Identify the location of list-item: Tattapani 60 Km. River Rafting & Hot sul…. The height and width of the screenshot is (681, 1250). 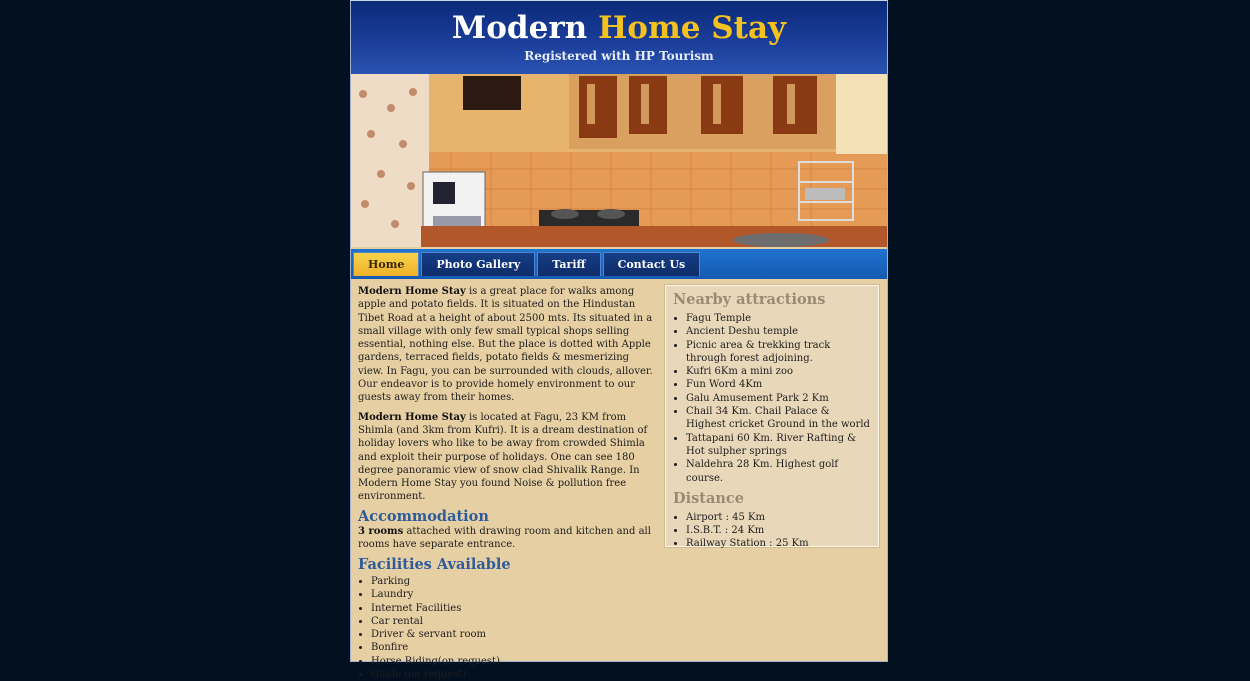
(778, 445).